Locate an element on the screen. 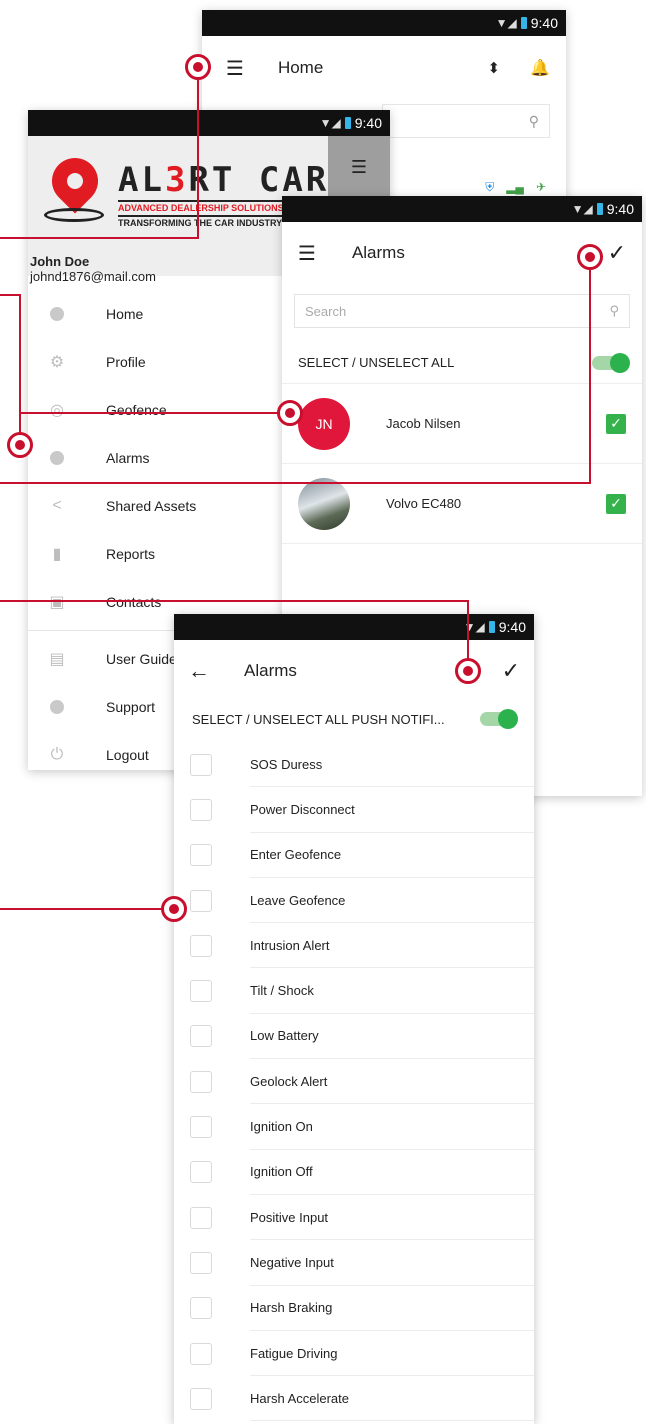  list-item: Ignition Off is located at coordinates (354, 1172).